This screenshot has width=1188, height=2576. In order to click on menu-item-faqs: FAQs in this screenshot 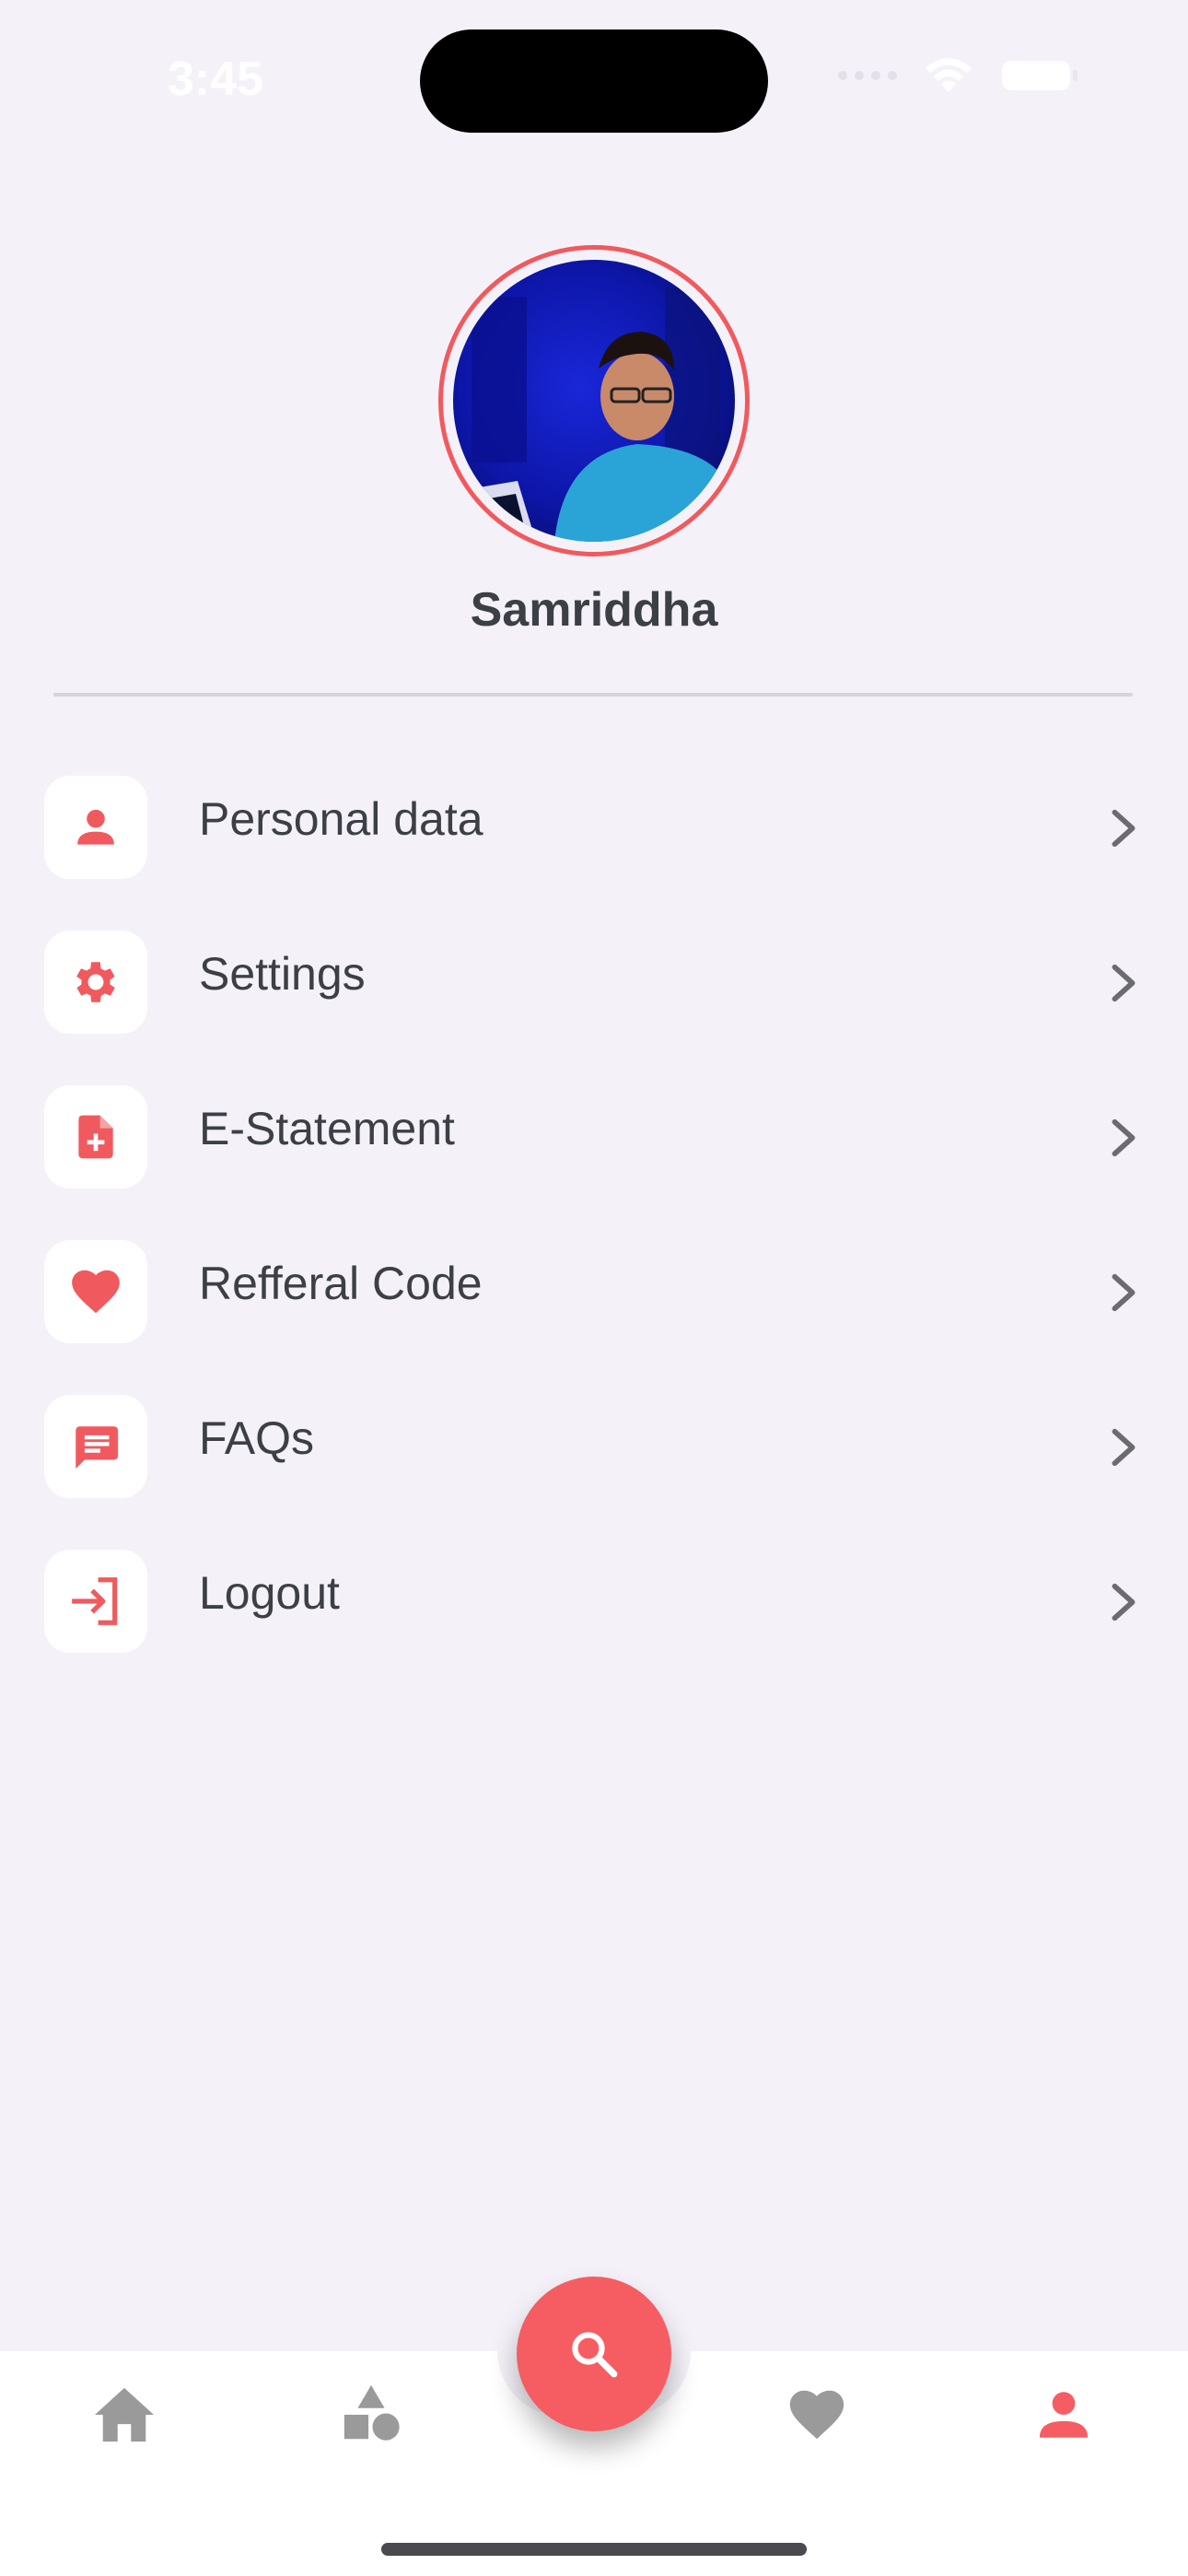, I will do `click(594, 1472)`.